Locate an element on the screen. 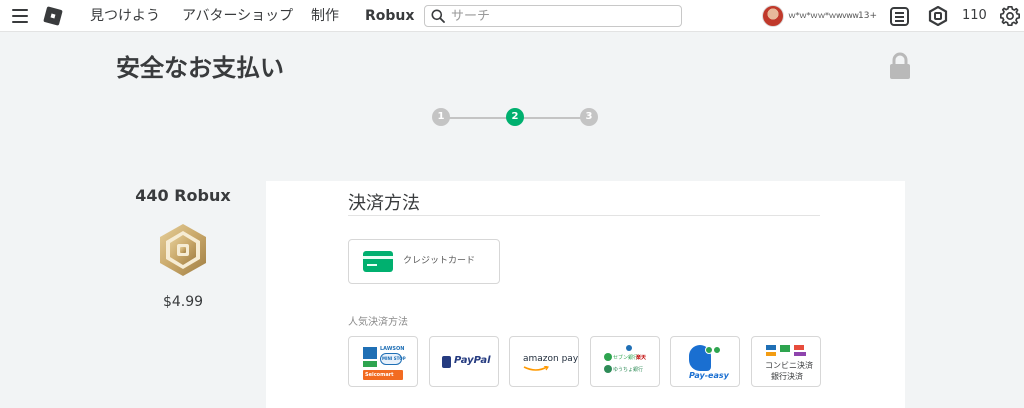 The image size is (1024, 408). roblox-logo-icon is located at coordinates (53, 16).